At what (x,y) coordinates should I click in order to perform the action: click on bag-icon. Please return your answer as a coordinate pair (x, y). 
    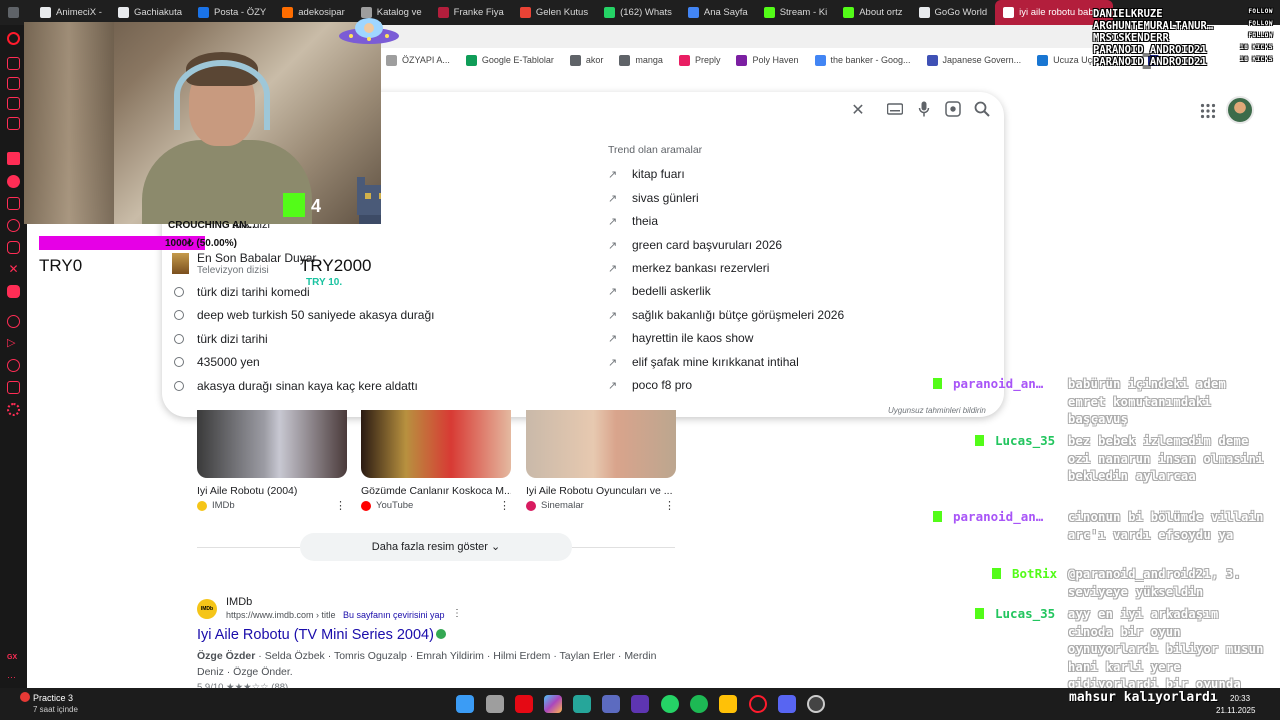
    Looking at the image, I should click on (13, 83).